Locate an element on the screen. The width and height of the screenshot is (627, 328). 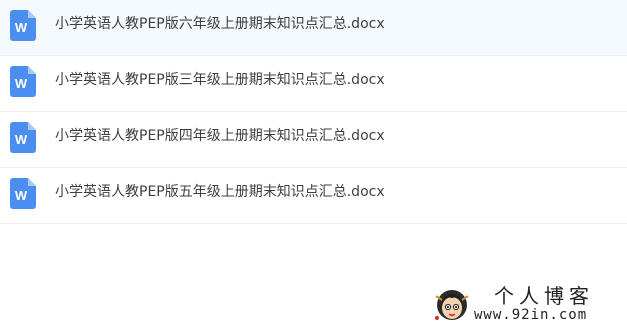
watermark-title: 个人博客 is located at coordinates (544, 296).